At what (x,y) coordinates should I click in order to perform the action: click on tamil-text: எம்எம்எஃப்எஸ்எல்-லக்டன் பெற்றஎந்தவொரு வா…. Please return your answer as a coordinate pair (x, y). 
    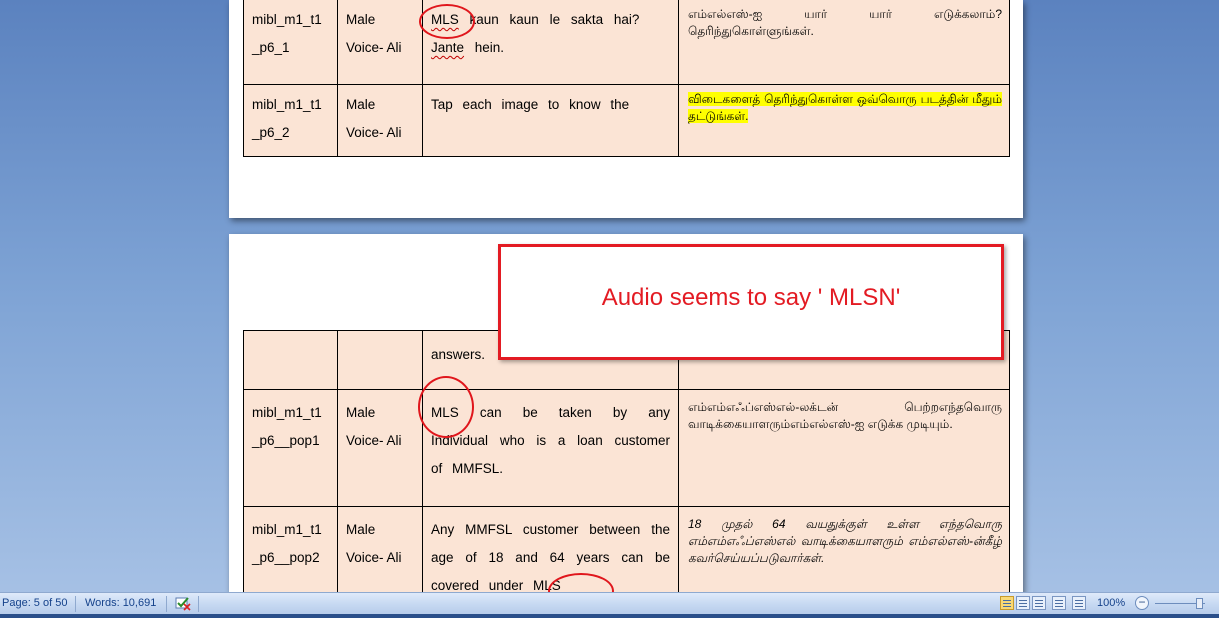
    Looking at the image, I should click on (845, 415).